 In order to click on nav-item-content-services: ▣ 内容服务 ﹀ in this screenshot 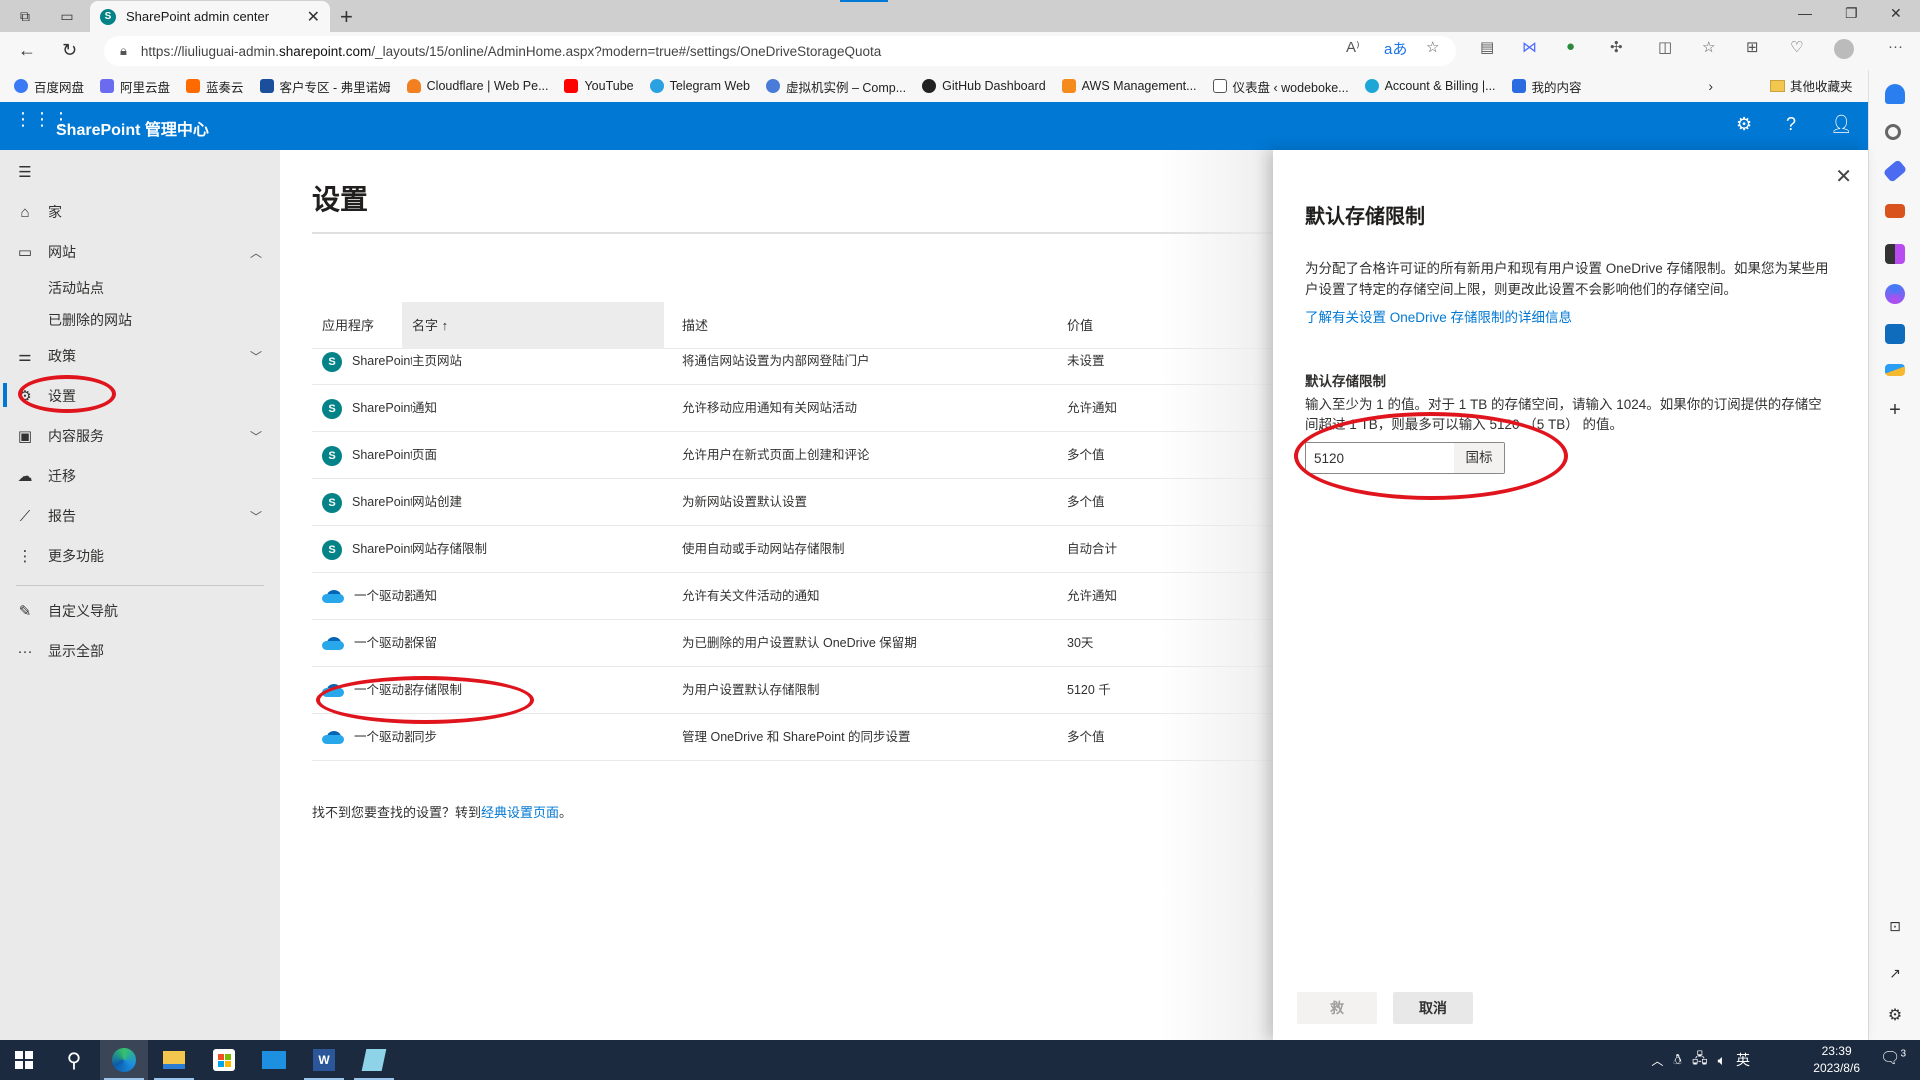, I will do `click(140, 436)`.